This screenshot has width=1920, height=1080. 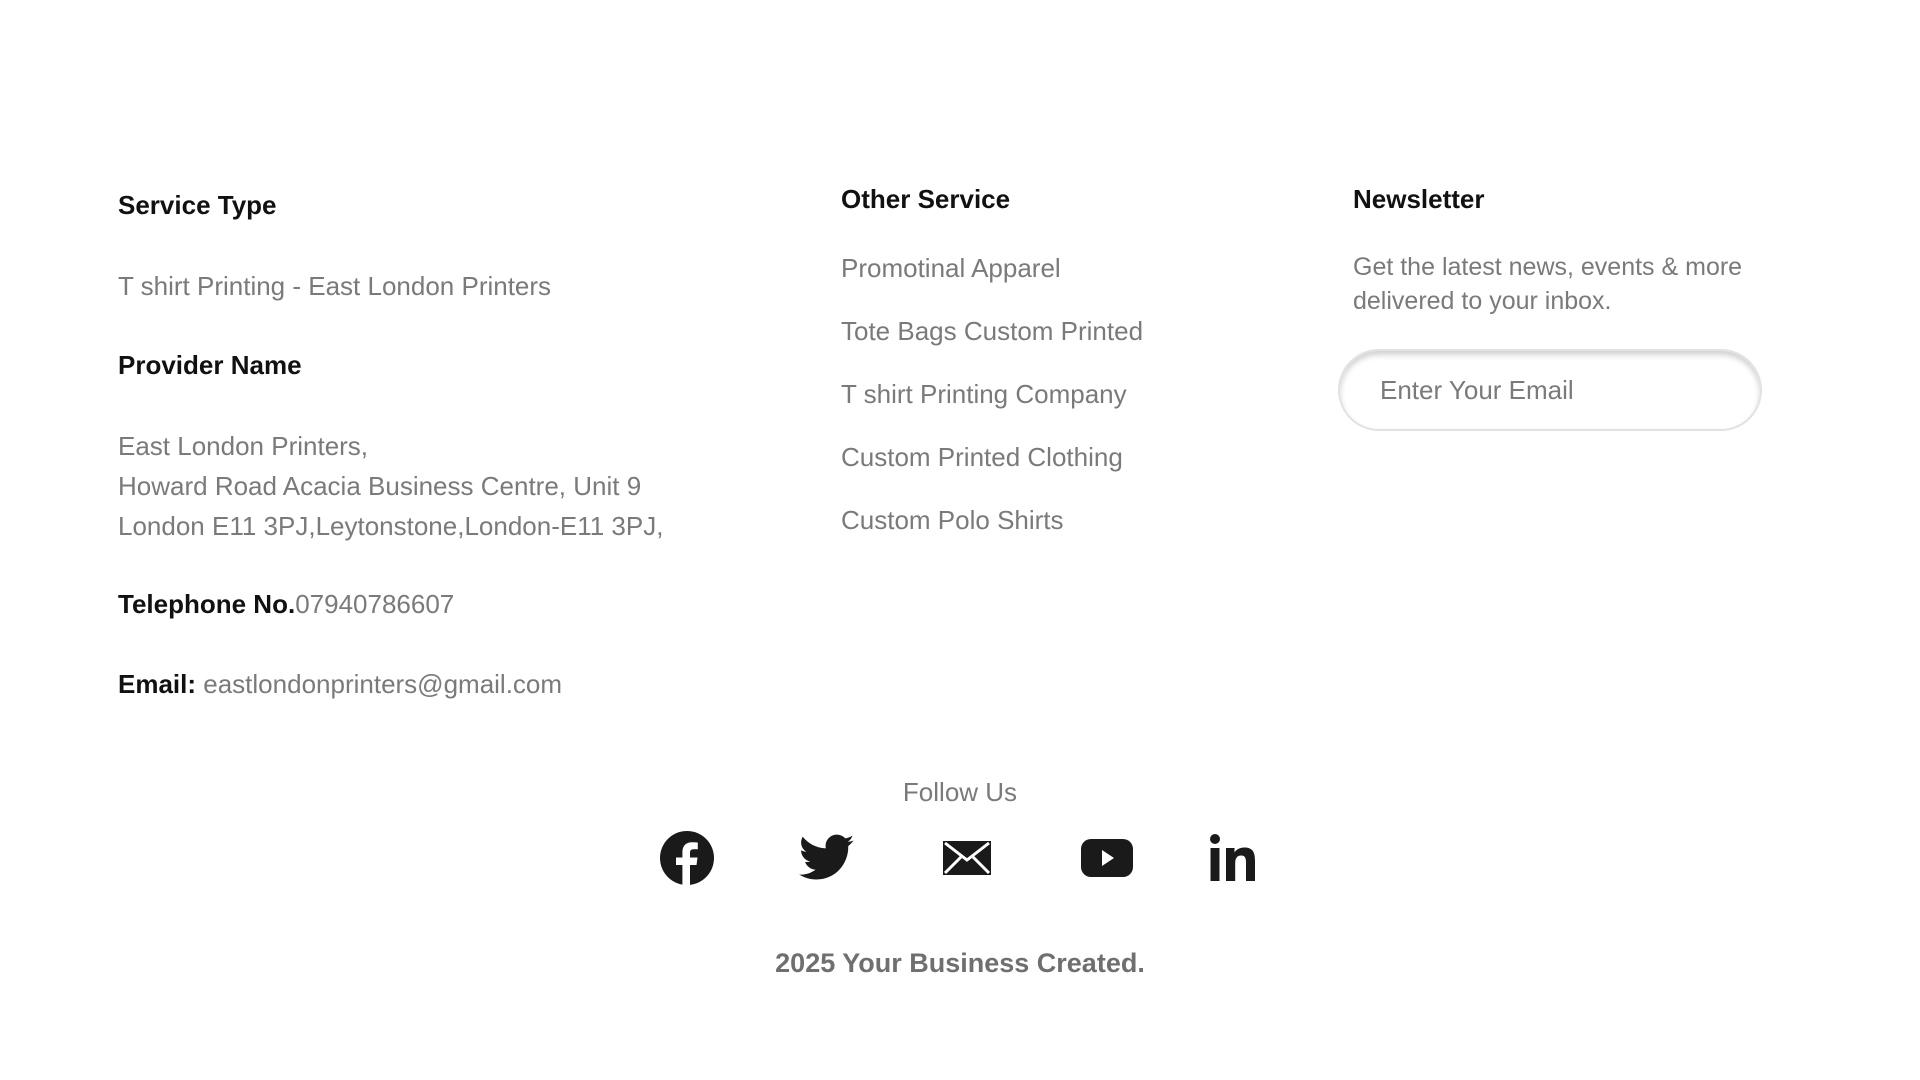 What do you see at coordinates (960, 963) in the screenshot?
I see `copyright-text: 2025 Your Business Created.` at bounding box center [960, 963].